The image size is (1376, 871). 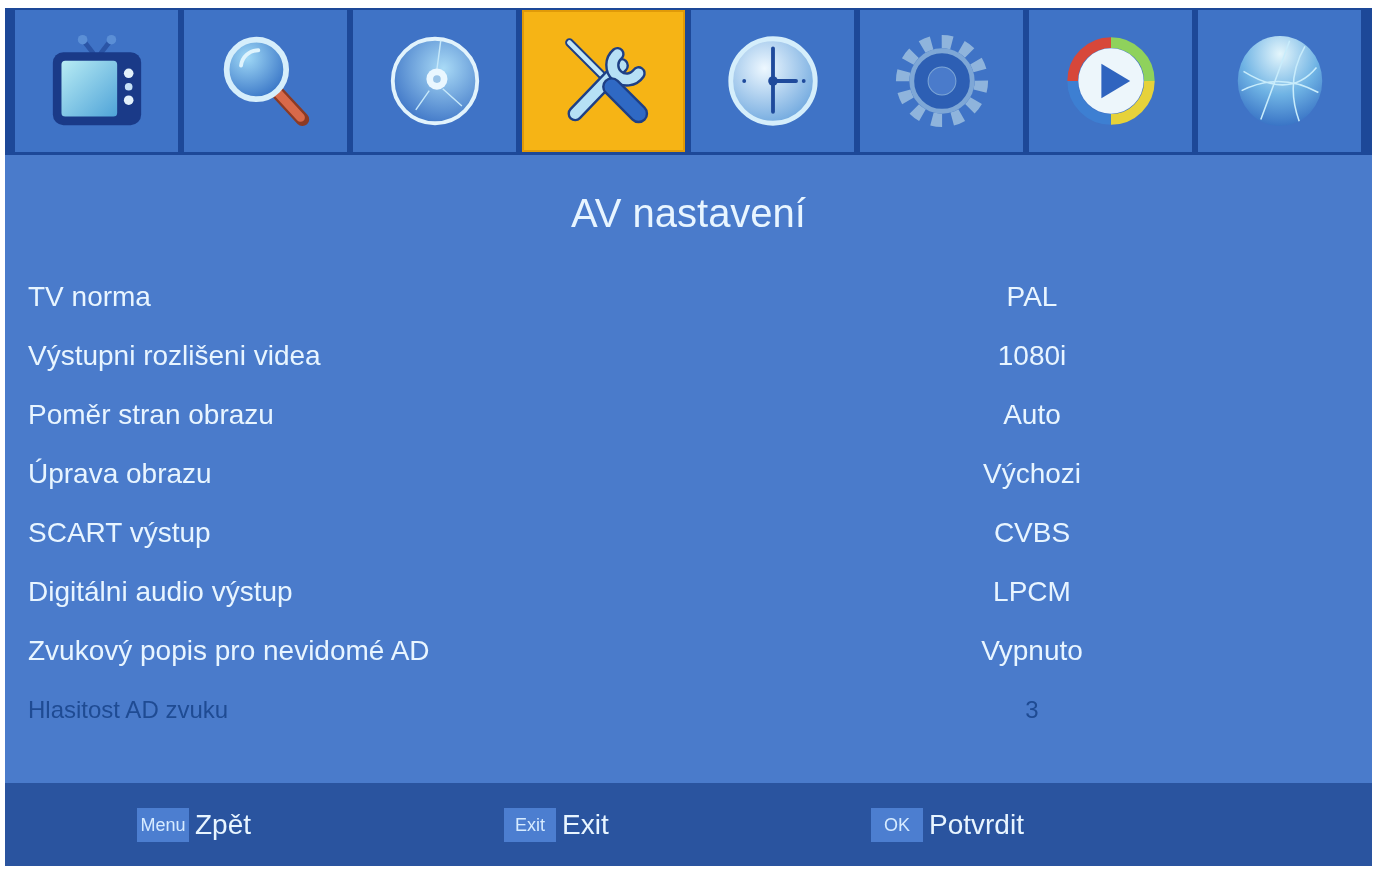 What do you see at coordinates (1032, 414) in the screenshot?
I see `setting-value: Auto` at bounding box center [1032, 414].